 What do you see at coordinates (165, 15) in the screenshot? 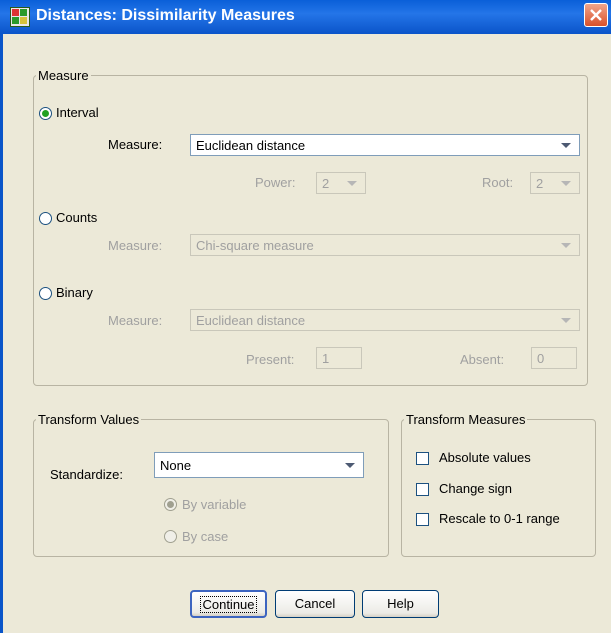
I see `window-title: Distances: Dissimilarity Measures` at bounding box center [165, 15].